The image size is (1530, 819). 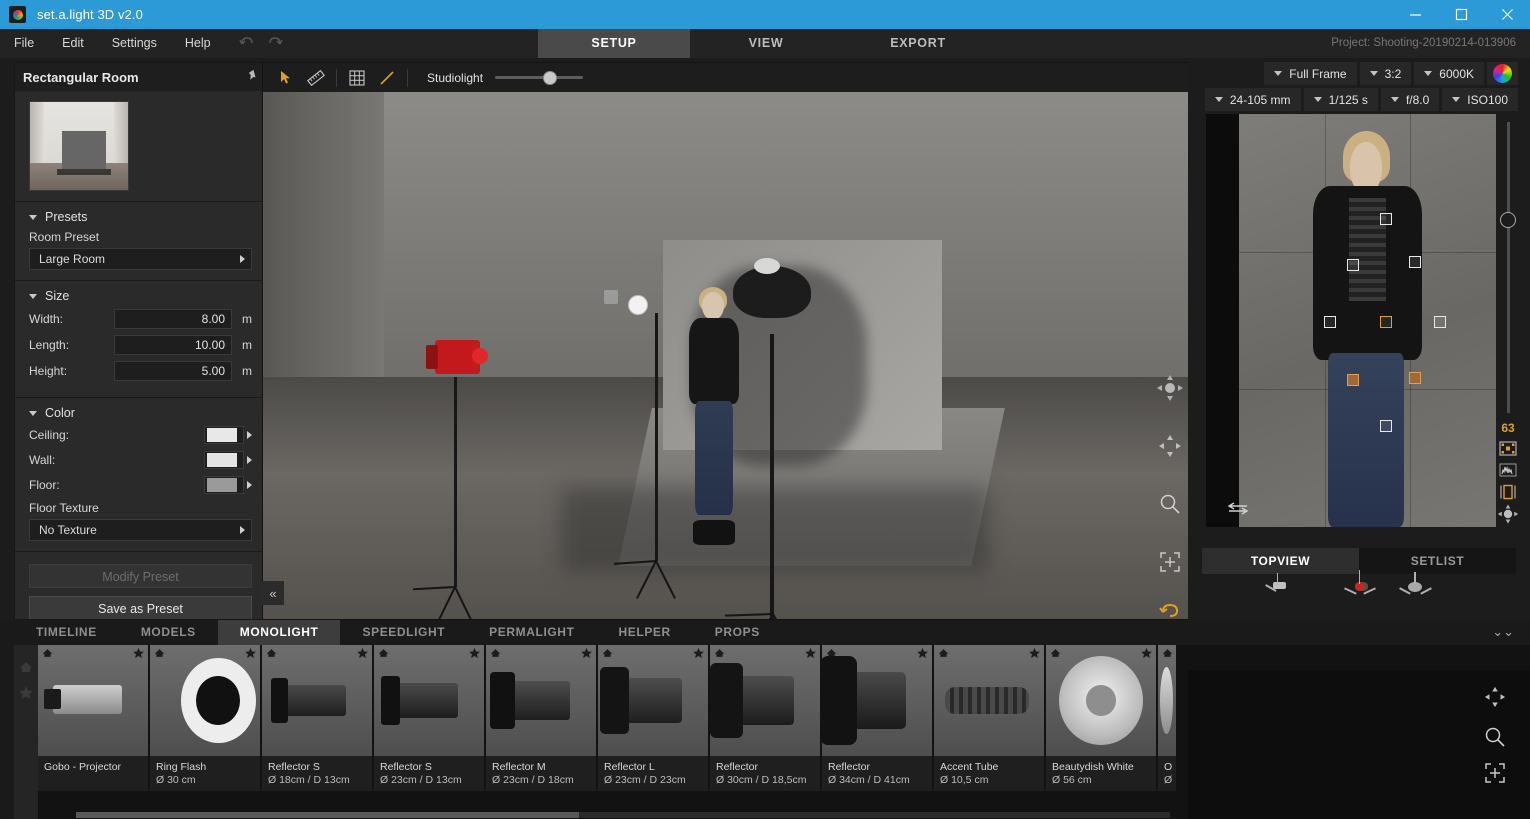 I want to click on library-item-card: Beautydish White Ø 56 cm, so click(x=1101, y=718).